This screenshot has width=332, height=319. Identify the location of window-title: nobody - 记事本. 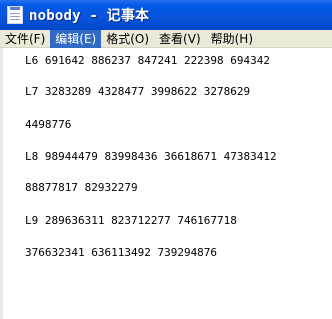
(89, 16).